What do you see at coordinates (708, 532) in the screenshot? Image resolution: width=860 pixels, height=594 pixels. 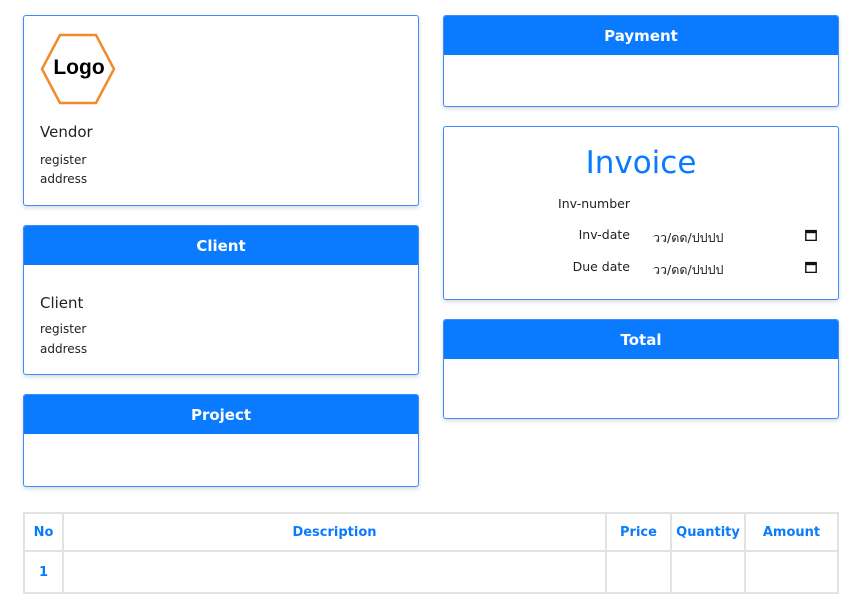 I see `col-quantity-header: Quantity` at bounding box center [708, 532].